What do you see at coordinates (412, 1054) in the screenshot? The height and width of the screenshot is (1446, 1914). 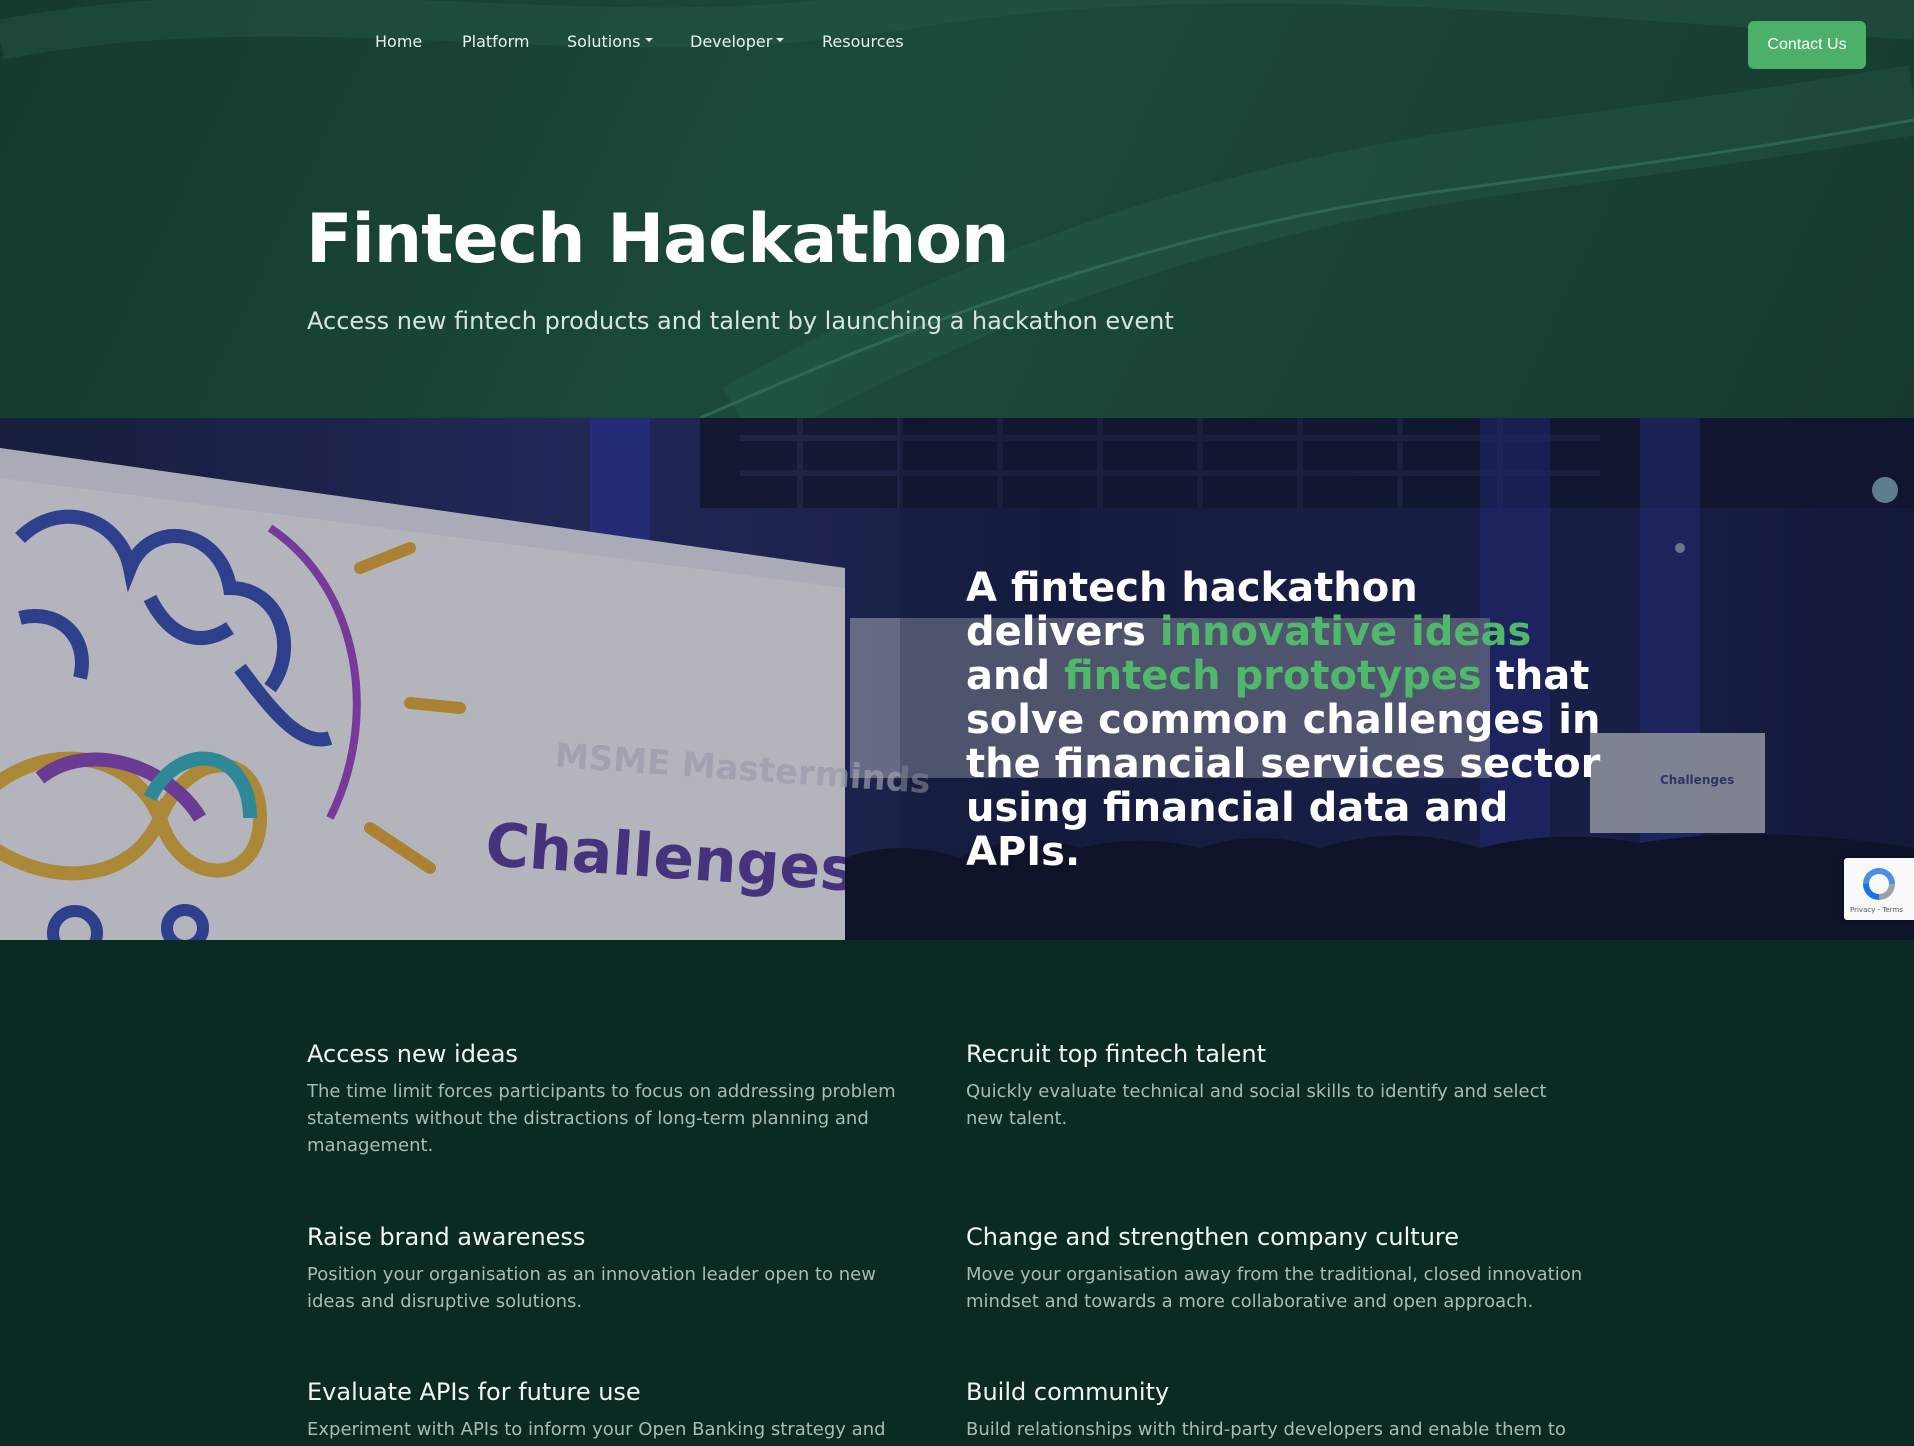 I see `feature-title: Access new ideas` at bounding box center [412, 1054].